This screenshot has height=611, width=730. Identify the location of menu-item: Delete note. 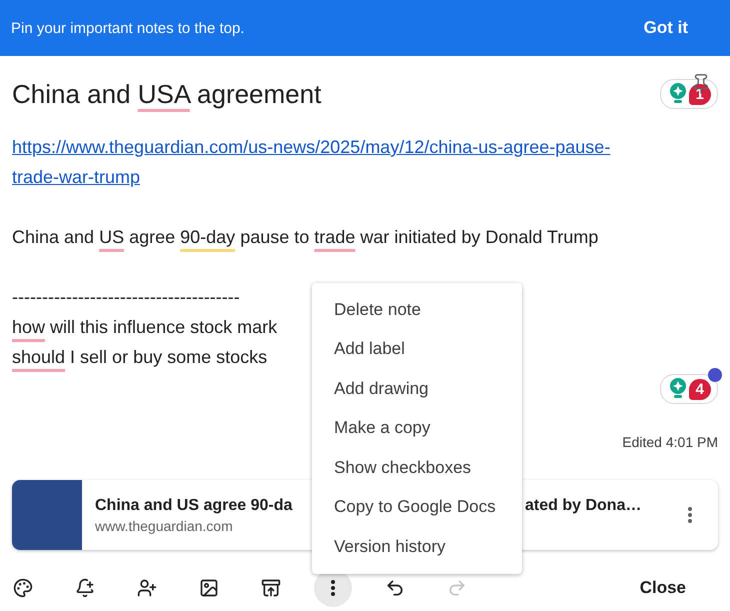
(417, 310).